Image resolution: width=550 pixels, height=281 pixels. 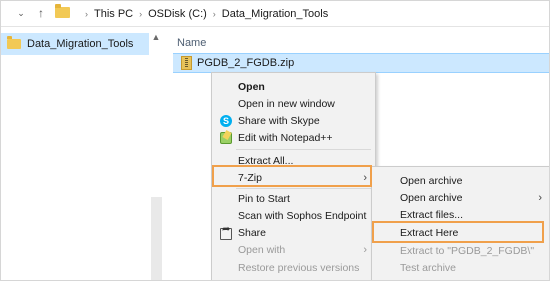 I want to click on menu-item-pin-to-start: Pin to Start, so click(x=293, y=198).